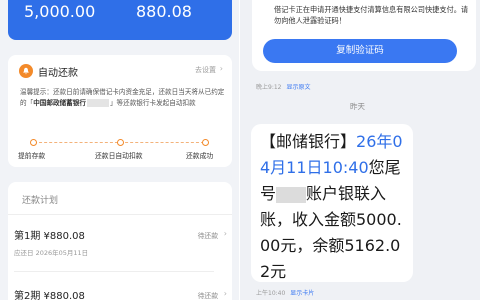  Describe the element at coordinates (357, 106) in the screenshot. I see `date-separator: 昨天` at that location.